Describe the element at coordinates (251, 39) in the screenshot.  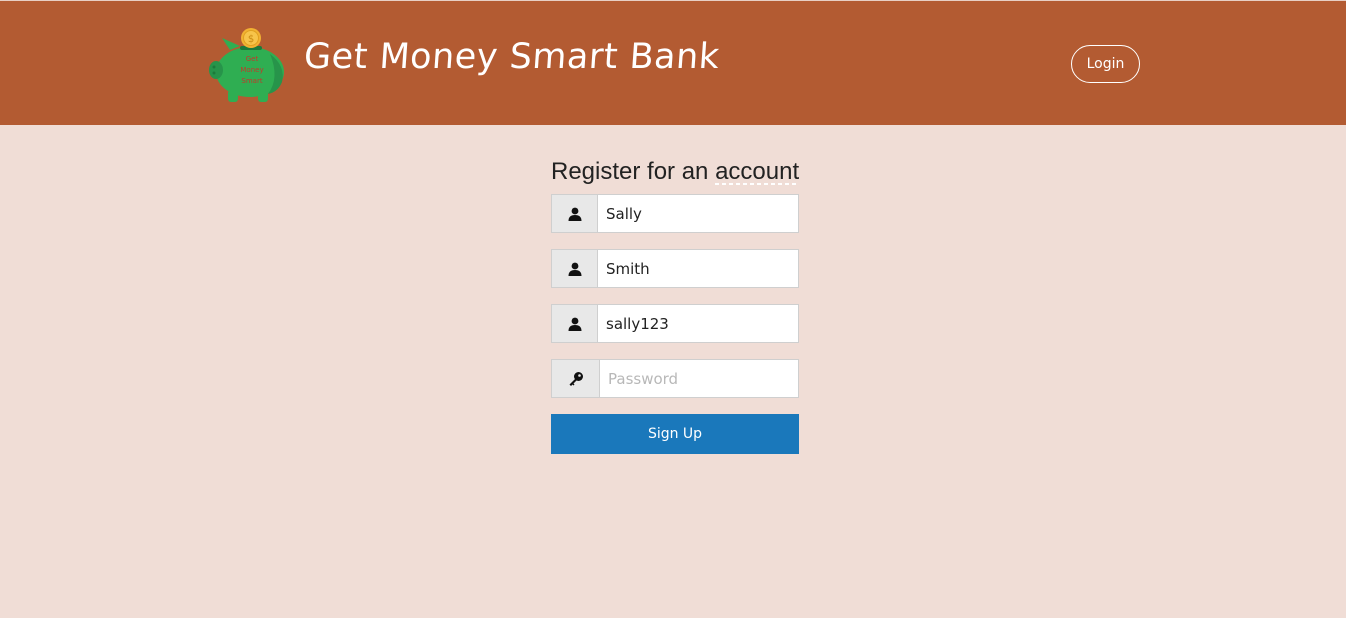
I see `coin-dollar-sign: $` at that location.